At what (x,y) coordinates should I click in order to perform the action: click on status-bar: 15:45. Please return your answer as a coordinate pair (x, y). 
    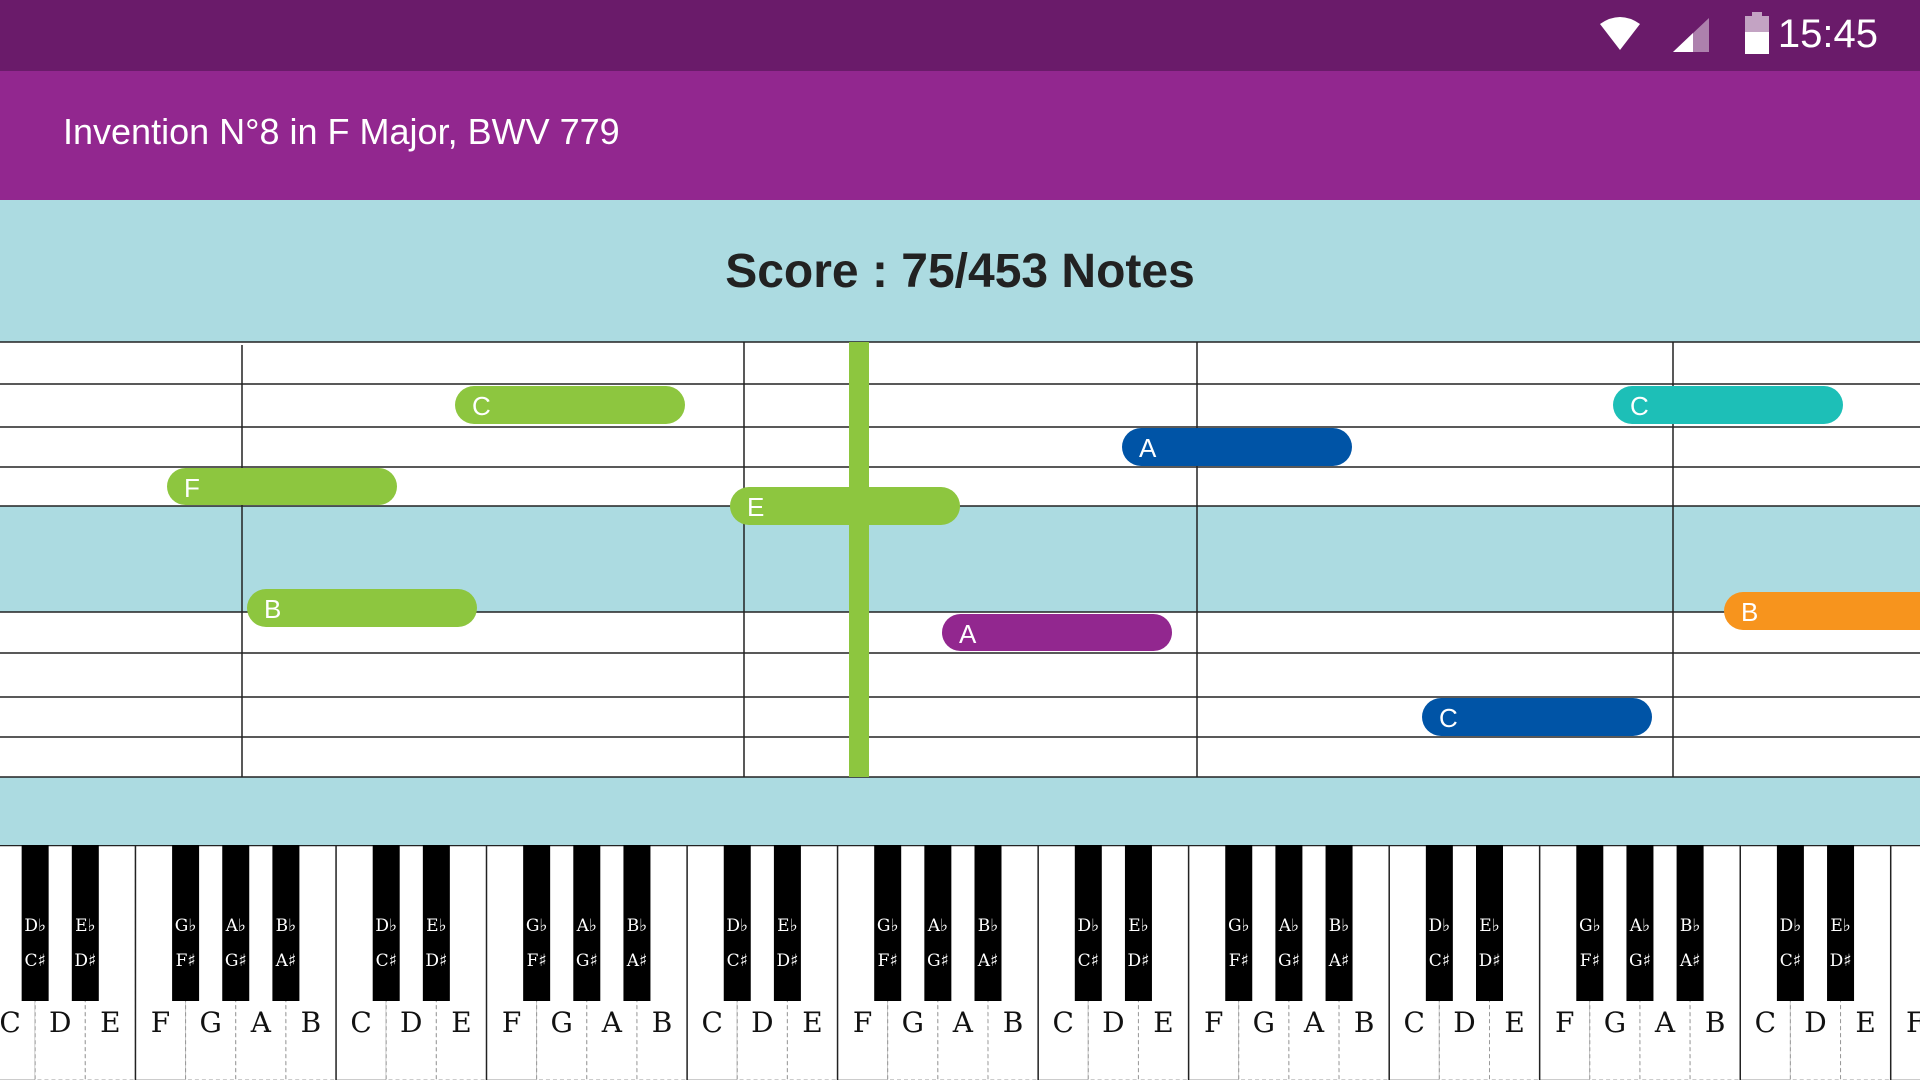
    Looking at the image, I should click on (960, 35).